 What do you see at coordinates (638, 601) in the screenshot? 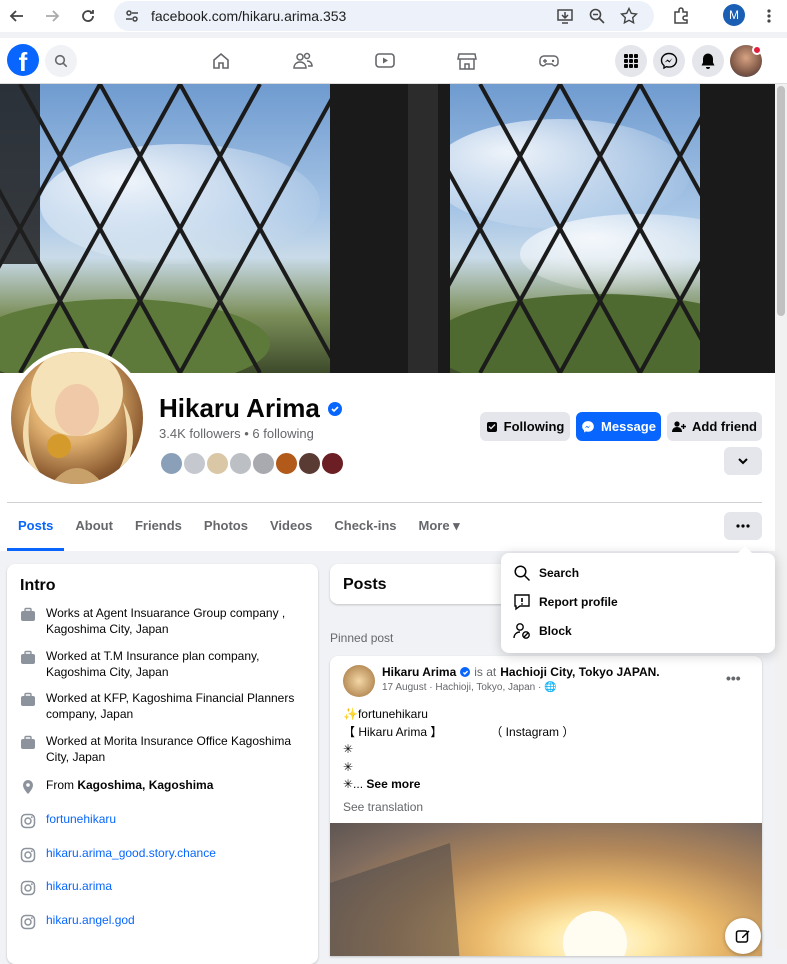
I see `menu-item-report-profile: Report profile` at bounding box center [638, 601].